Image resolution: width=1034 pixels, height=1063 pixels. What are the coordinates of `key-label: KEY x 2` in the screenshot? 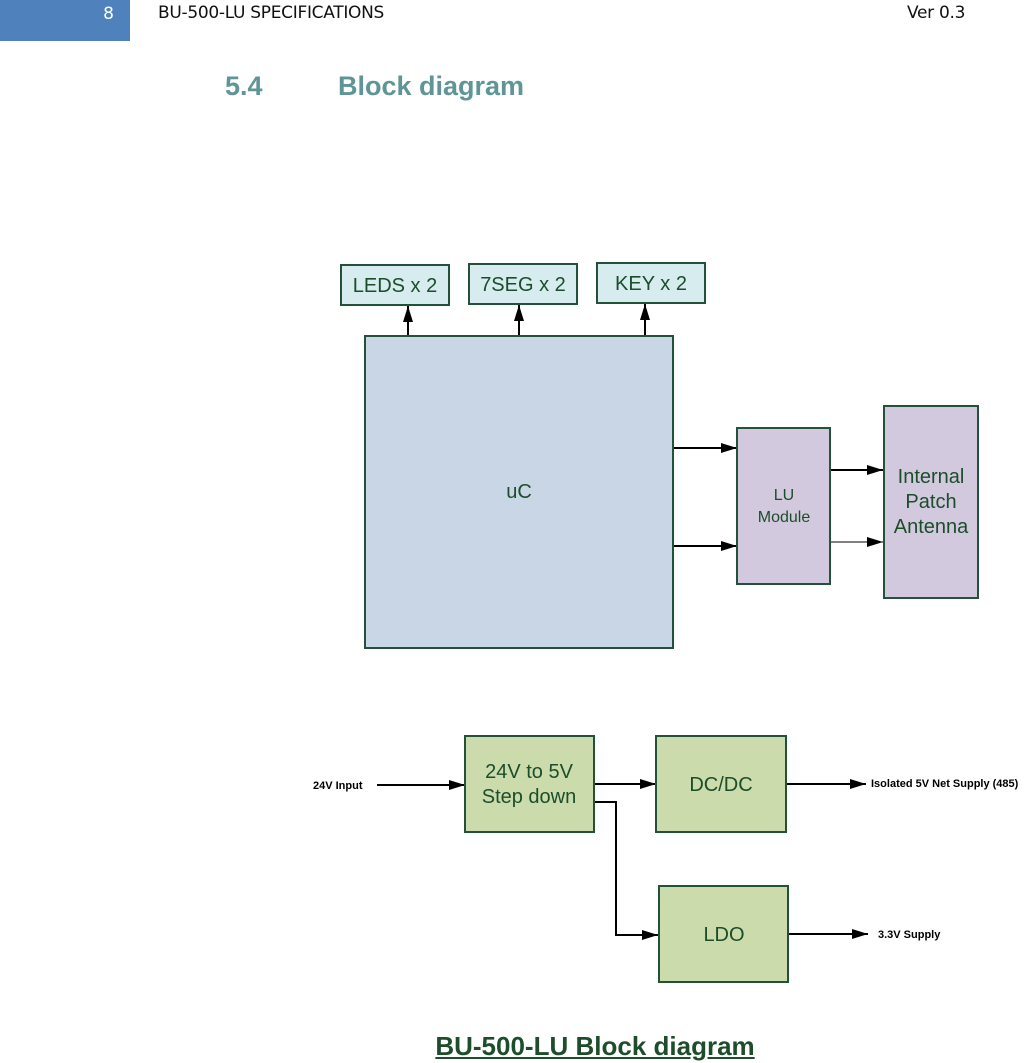 It's located at (651, 284).